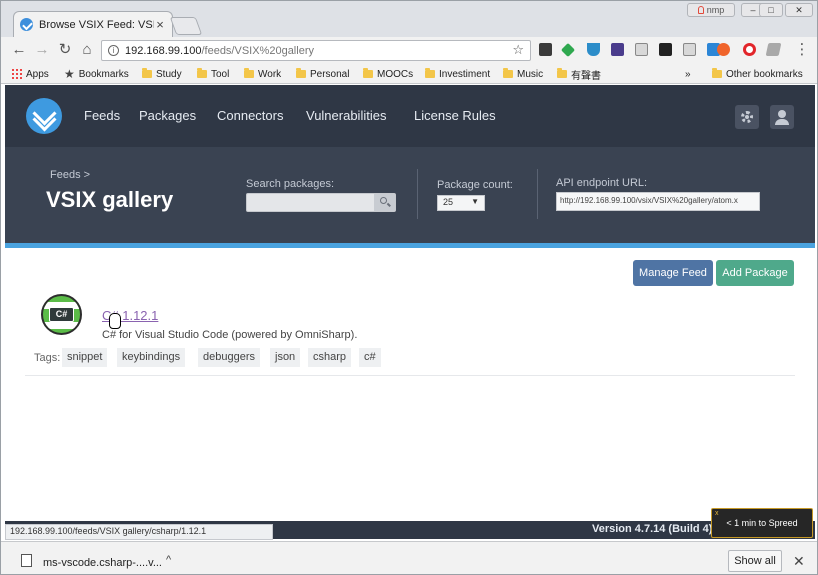 The width and height of the screenshot is (818, 575). What do you see at coordinates (749, 49) in the screenshot?
I see `opera-extension-icon` at bounding box center [749, 49].